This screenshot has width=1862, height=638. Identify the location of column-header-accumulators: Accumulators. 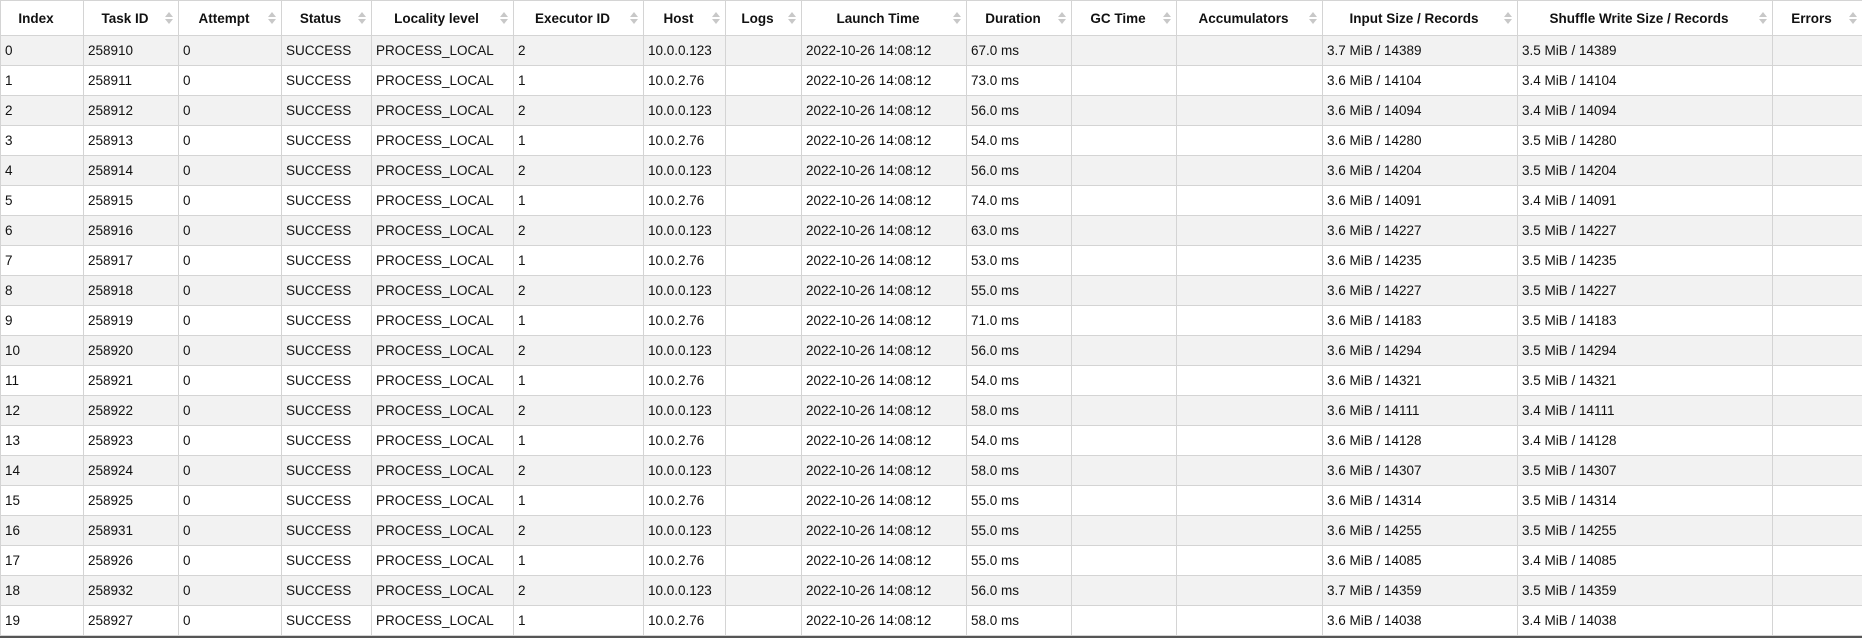
(1250, 18).